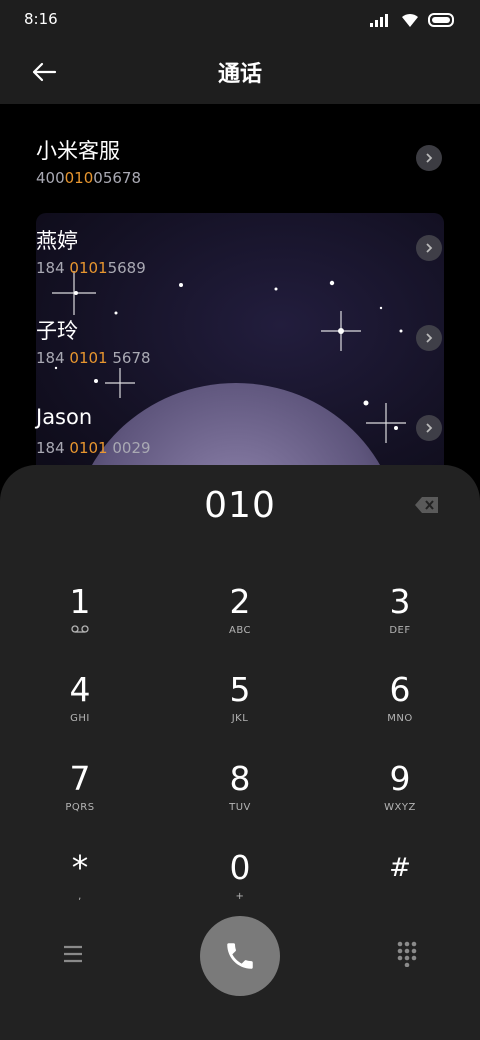  What do you see at coordinates (240, 778) in the screenshot?
I see `key-digit: 8` at bounding box center [240, 778].